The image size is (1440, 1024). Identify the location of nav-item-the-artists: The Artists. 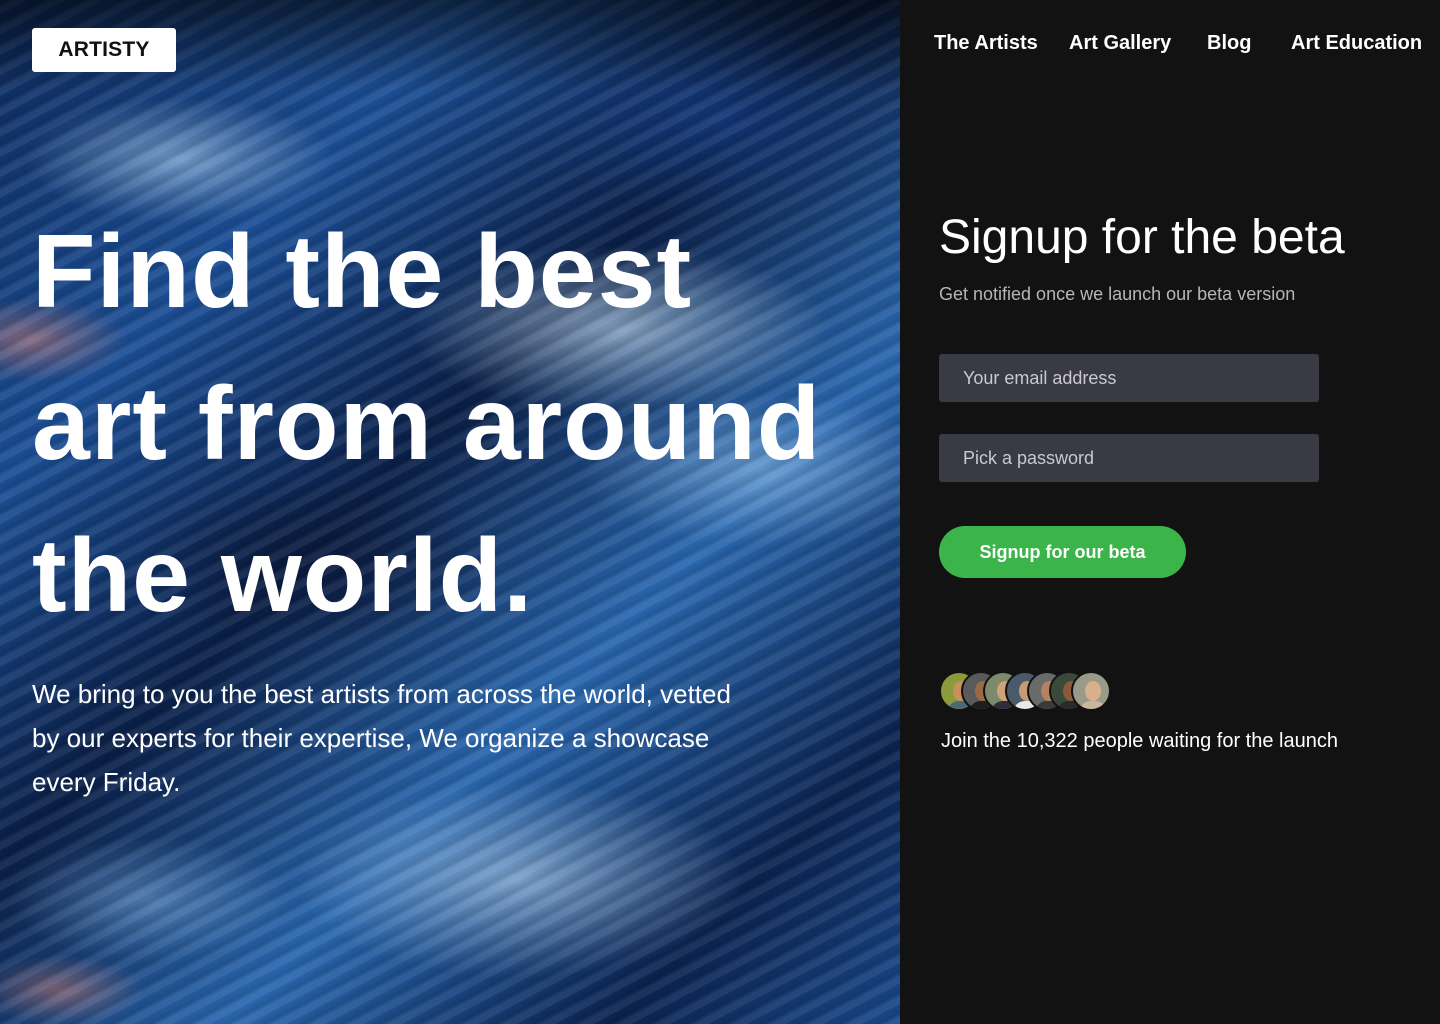
(986, 43).